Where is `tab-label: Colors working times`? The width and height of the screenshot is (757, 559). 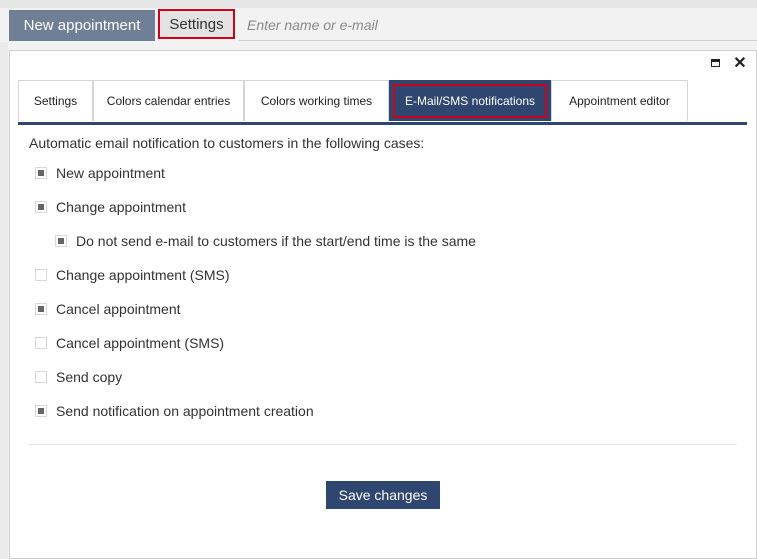
tab-label: Colors working times is located at coordinates (316, 101).